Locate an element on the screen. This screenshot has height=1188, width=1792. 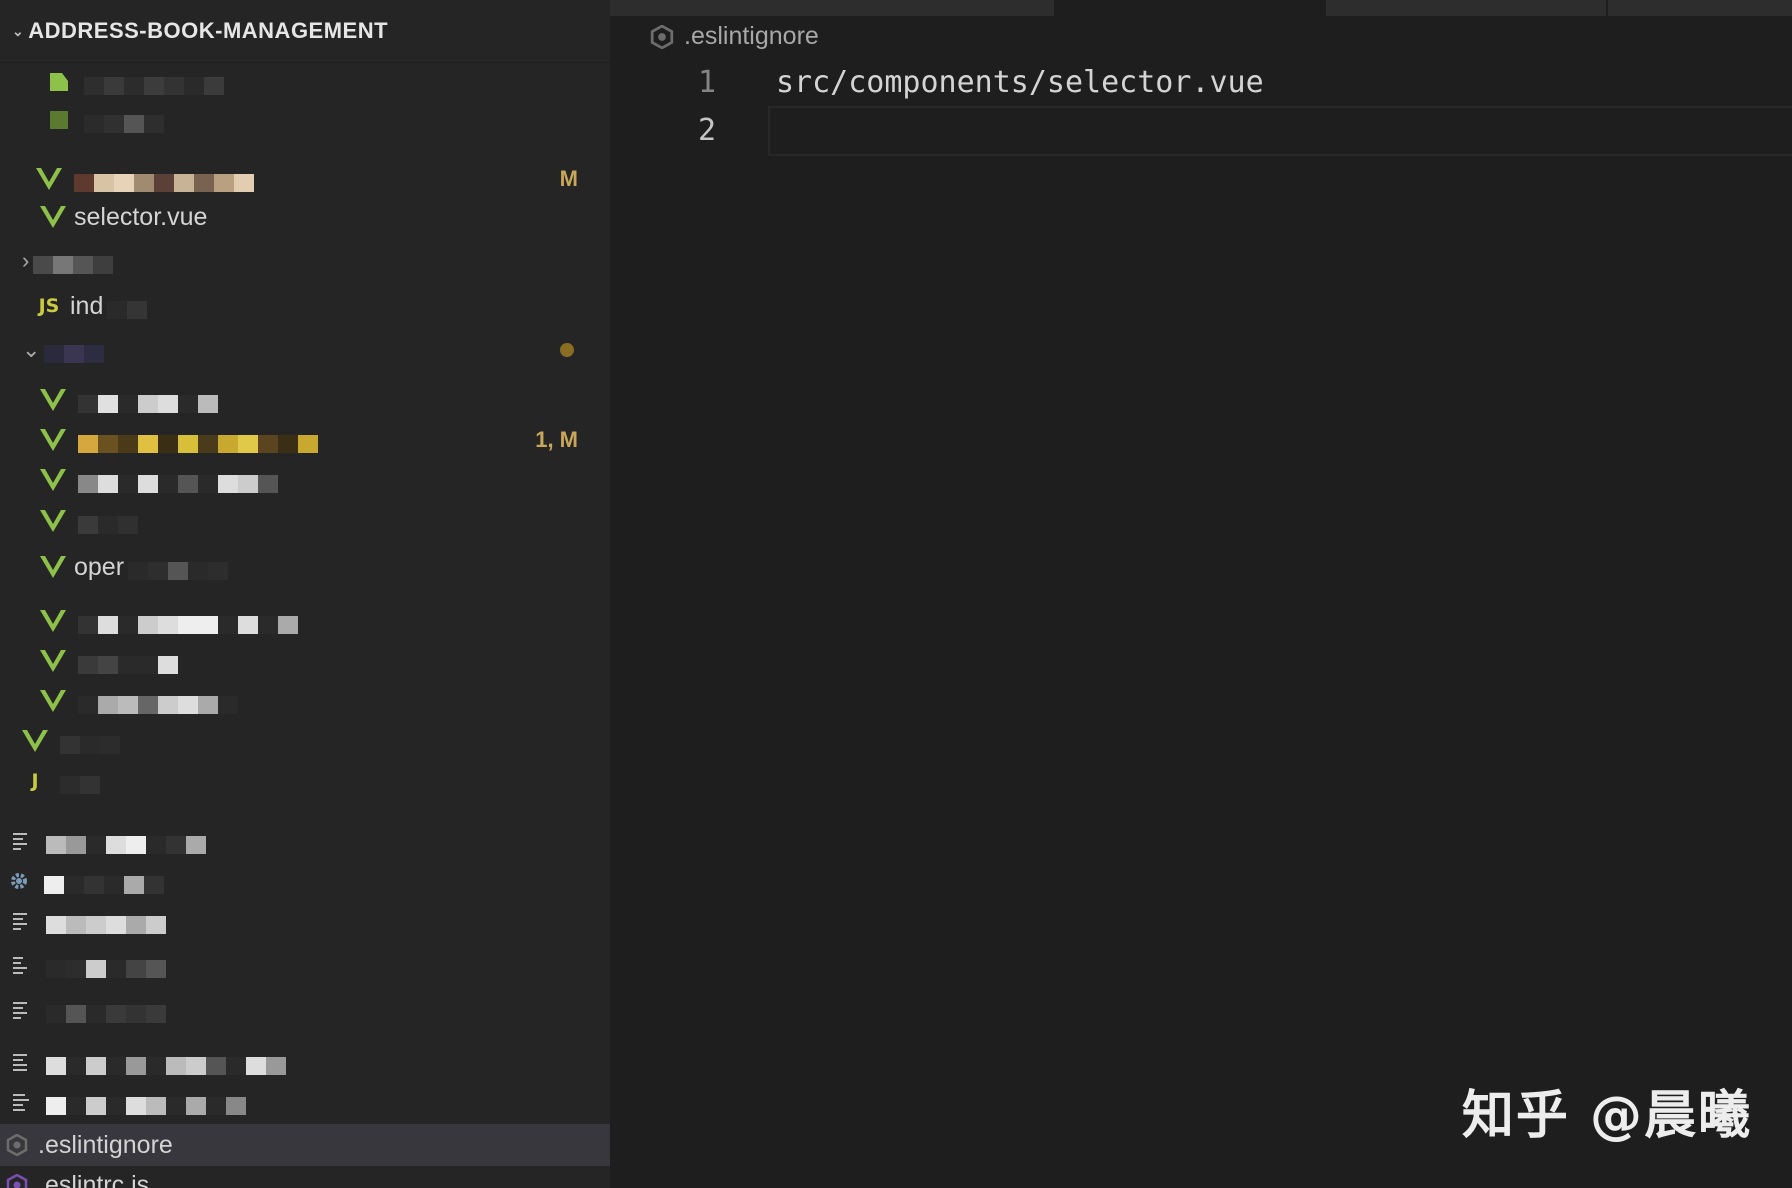
js-icon: JS is located at coordinates (49, 306).